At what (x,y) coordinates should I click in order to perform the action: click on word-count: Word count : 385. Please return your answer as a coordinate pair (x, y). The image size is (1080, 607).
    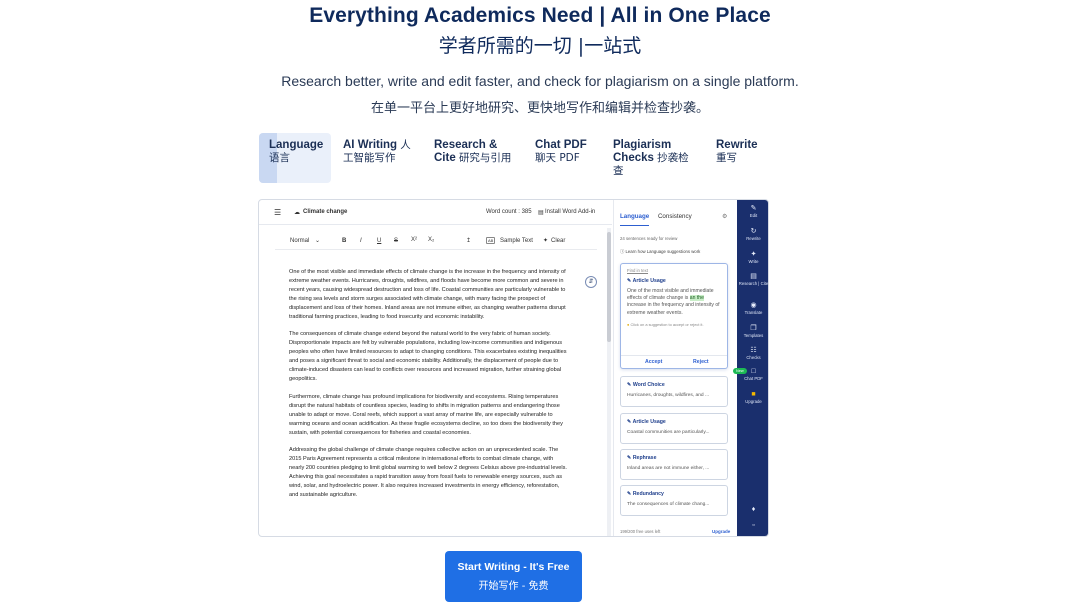
    Looking at the image, I should click on (509, 212).